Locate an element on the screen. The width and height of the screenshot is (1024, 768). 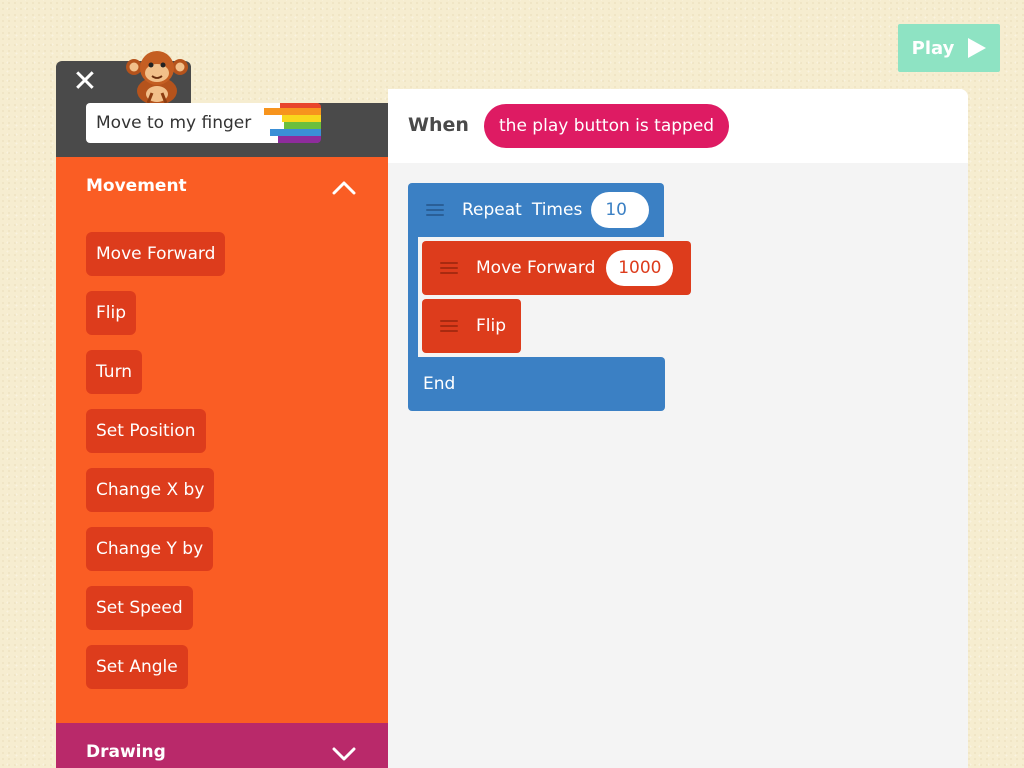
chevron-up-icon is located at coordinates (344, 187).